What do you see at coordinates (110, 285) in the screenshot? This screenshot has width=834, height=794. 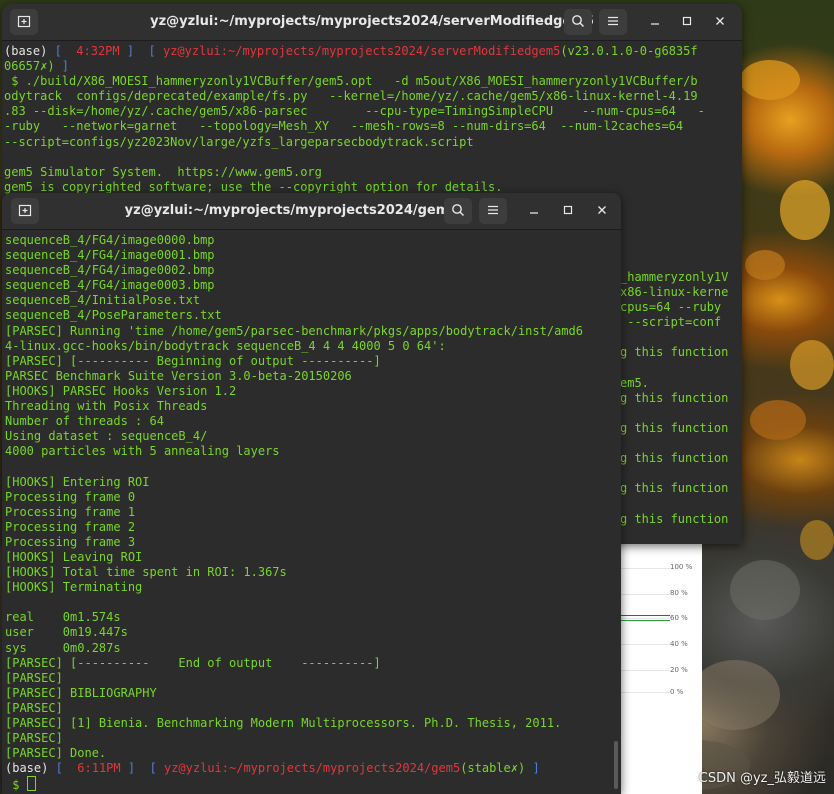 I see `terminal-text: sequenceB_4/FG4/image0003.bmp` at bounding box center [110, 285].